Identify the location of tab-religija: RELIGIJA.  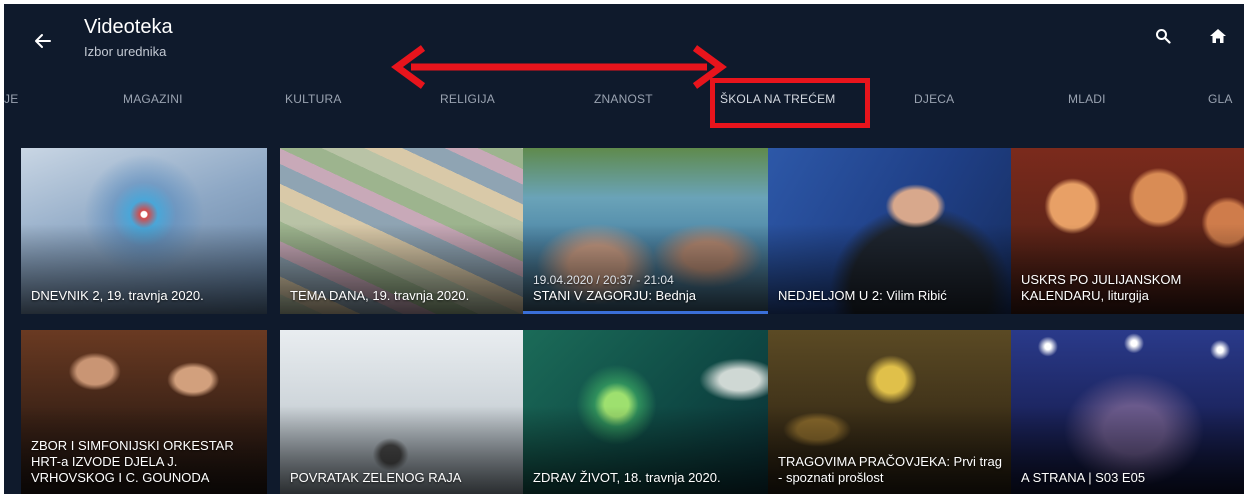
(467, 99).